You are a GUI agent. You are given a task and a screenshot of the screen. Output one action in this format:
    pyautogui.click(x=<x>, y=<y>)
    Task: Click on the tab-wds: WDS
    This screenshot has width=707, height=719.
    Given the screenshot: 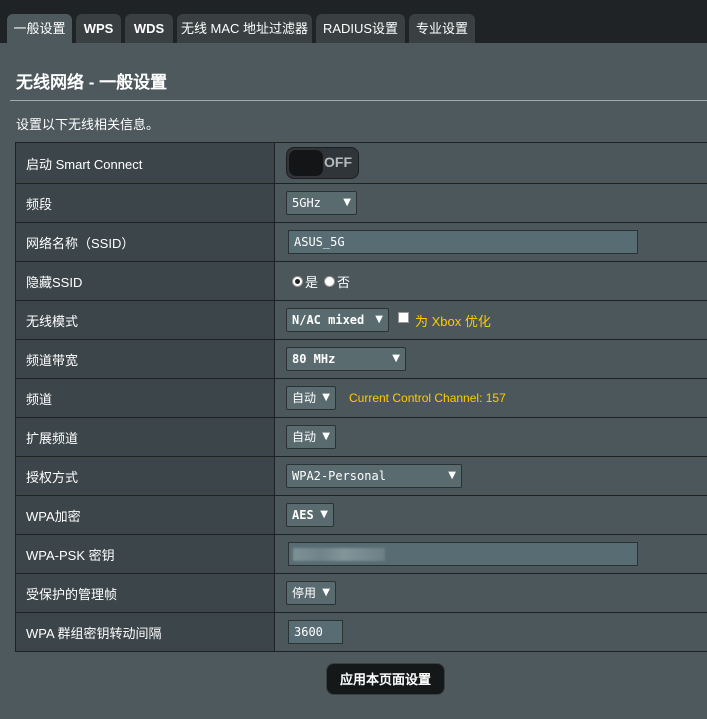 What is the action you would take?
    pyautogui.click(x=149, y=28)
    